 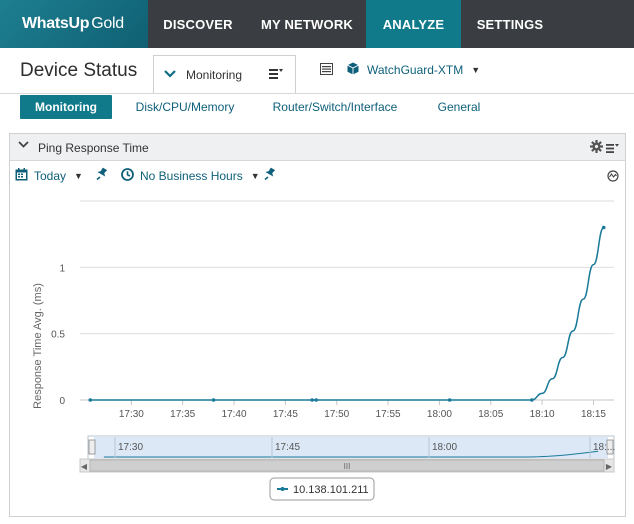 What do you see at coordinates (307, 24) in the screenshot?
I see `nav-my-network: MY NETWORK` at bounding box center [307, 24].